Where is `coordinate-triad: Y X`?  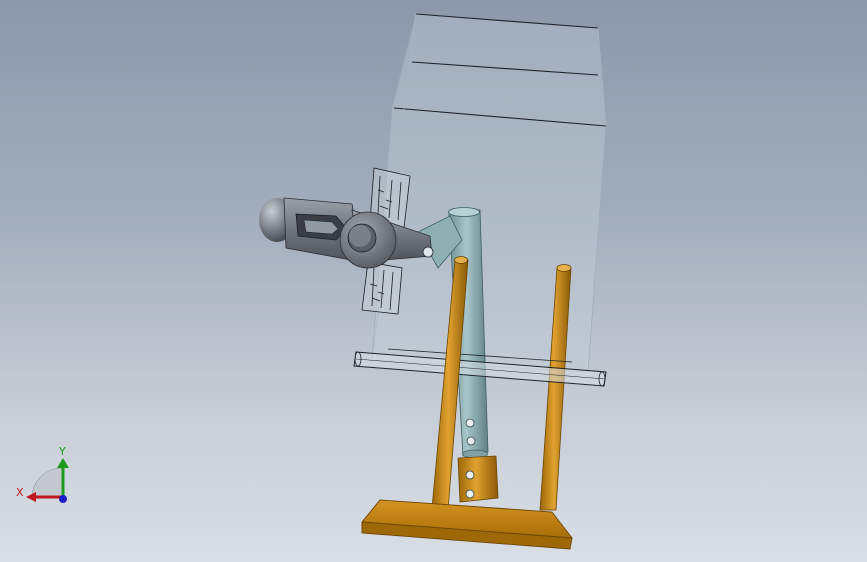 coordinate-triad: Y X is located at coordinates (42, 474).